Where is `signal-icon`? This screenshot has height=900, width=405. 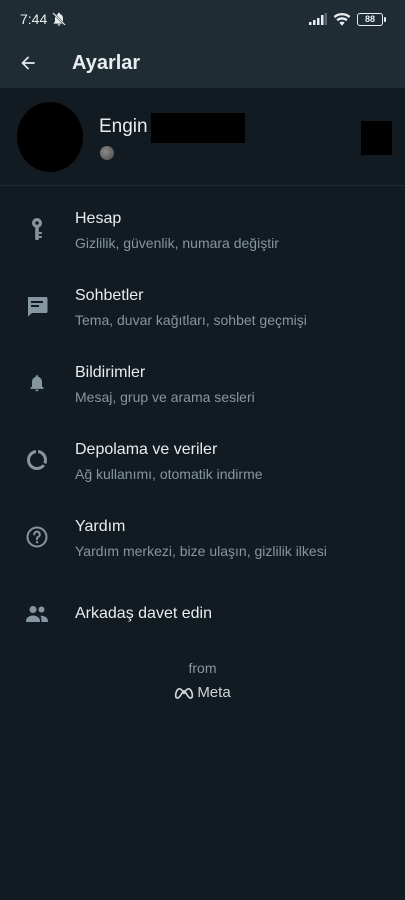
signal-icon is located at coordinates (318, 19).